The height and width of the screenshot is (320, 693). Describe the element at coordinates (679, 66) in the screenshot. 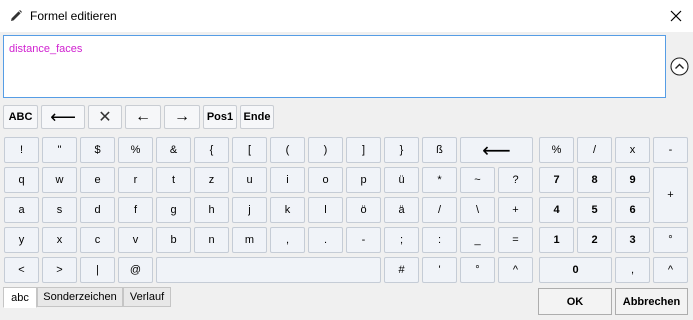

I see `collapse-icon` at that location.